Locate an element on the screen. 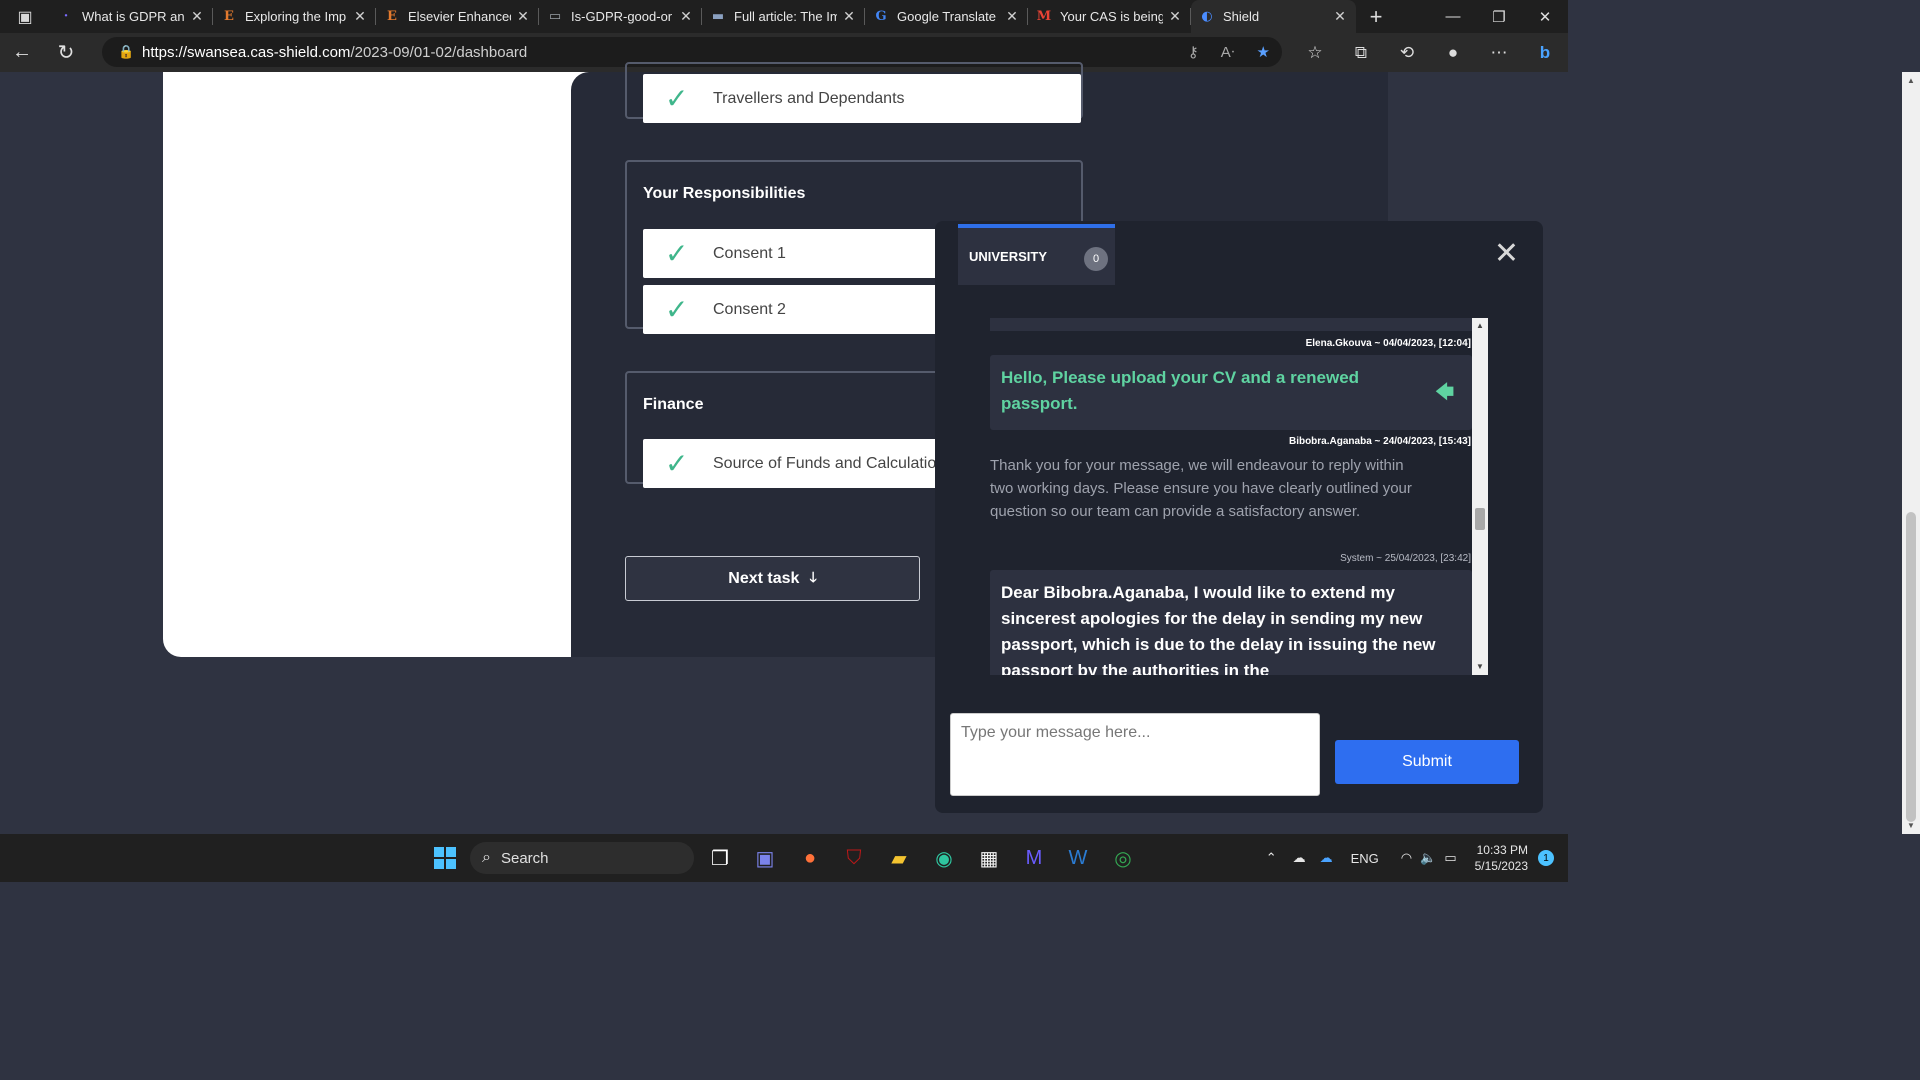  message-meta: Bibobra.Aganaba ~ 24/04/2023, [15:43] is located at coordinates (1379, 441).